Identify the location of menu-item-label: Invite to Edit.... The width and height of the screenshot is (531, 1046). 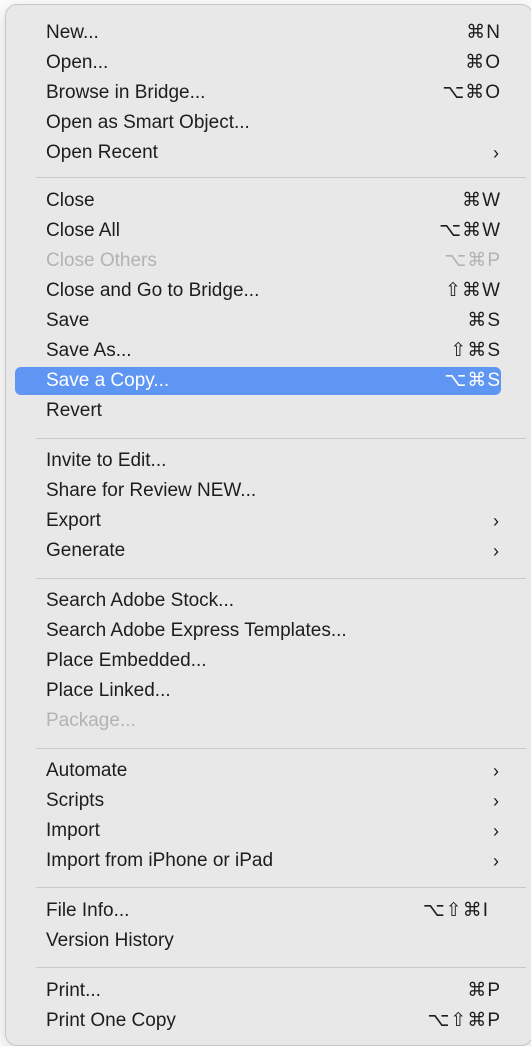
(106, 460).